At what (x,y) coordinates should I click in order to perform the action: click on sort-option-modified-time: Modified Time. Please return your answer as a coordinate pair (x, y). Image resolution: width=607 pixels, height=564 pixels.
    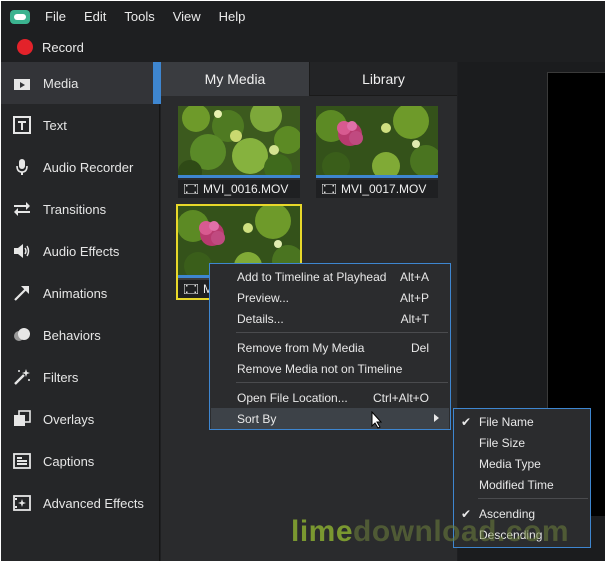
    Looking at the image, I should click on (522, 484).